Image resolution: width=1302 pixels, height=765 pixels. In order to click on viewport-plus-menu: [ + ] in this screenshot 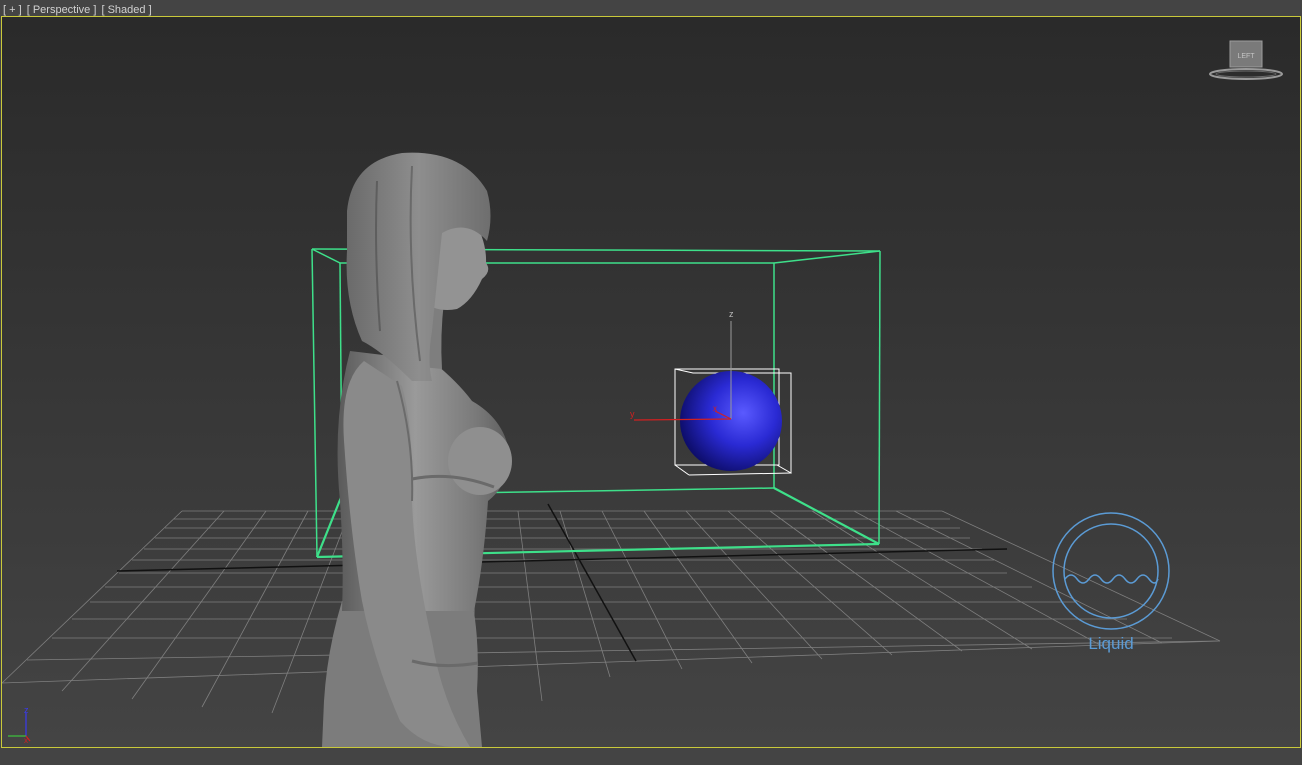, I will do `click(12, 10)`.